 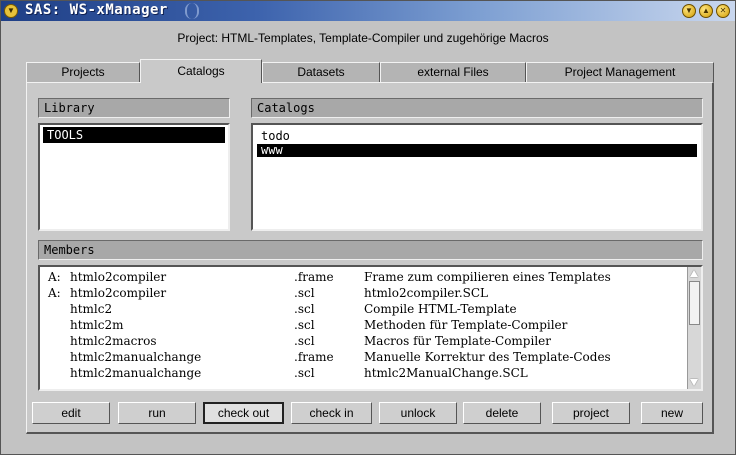 What do you see at coordinates (694, 303) in the screenshot?
I see `scroll-thumb` at bounding box center [694, 303].